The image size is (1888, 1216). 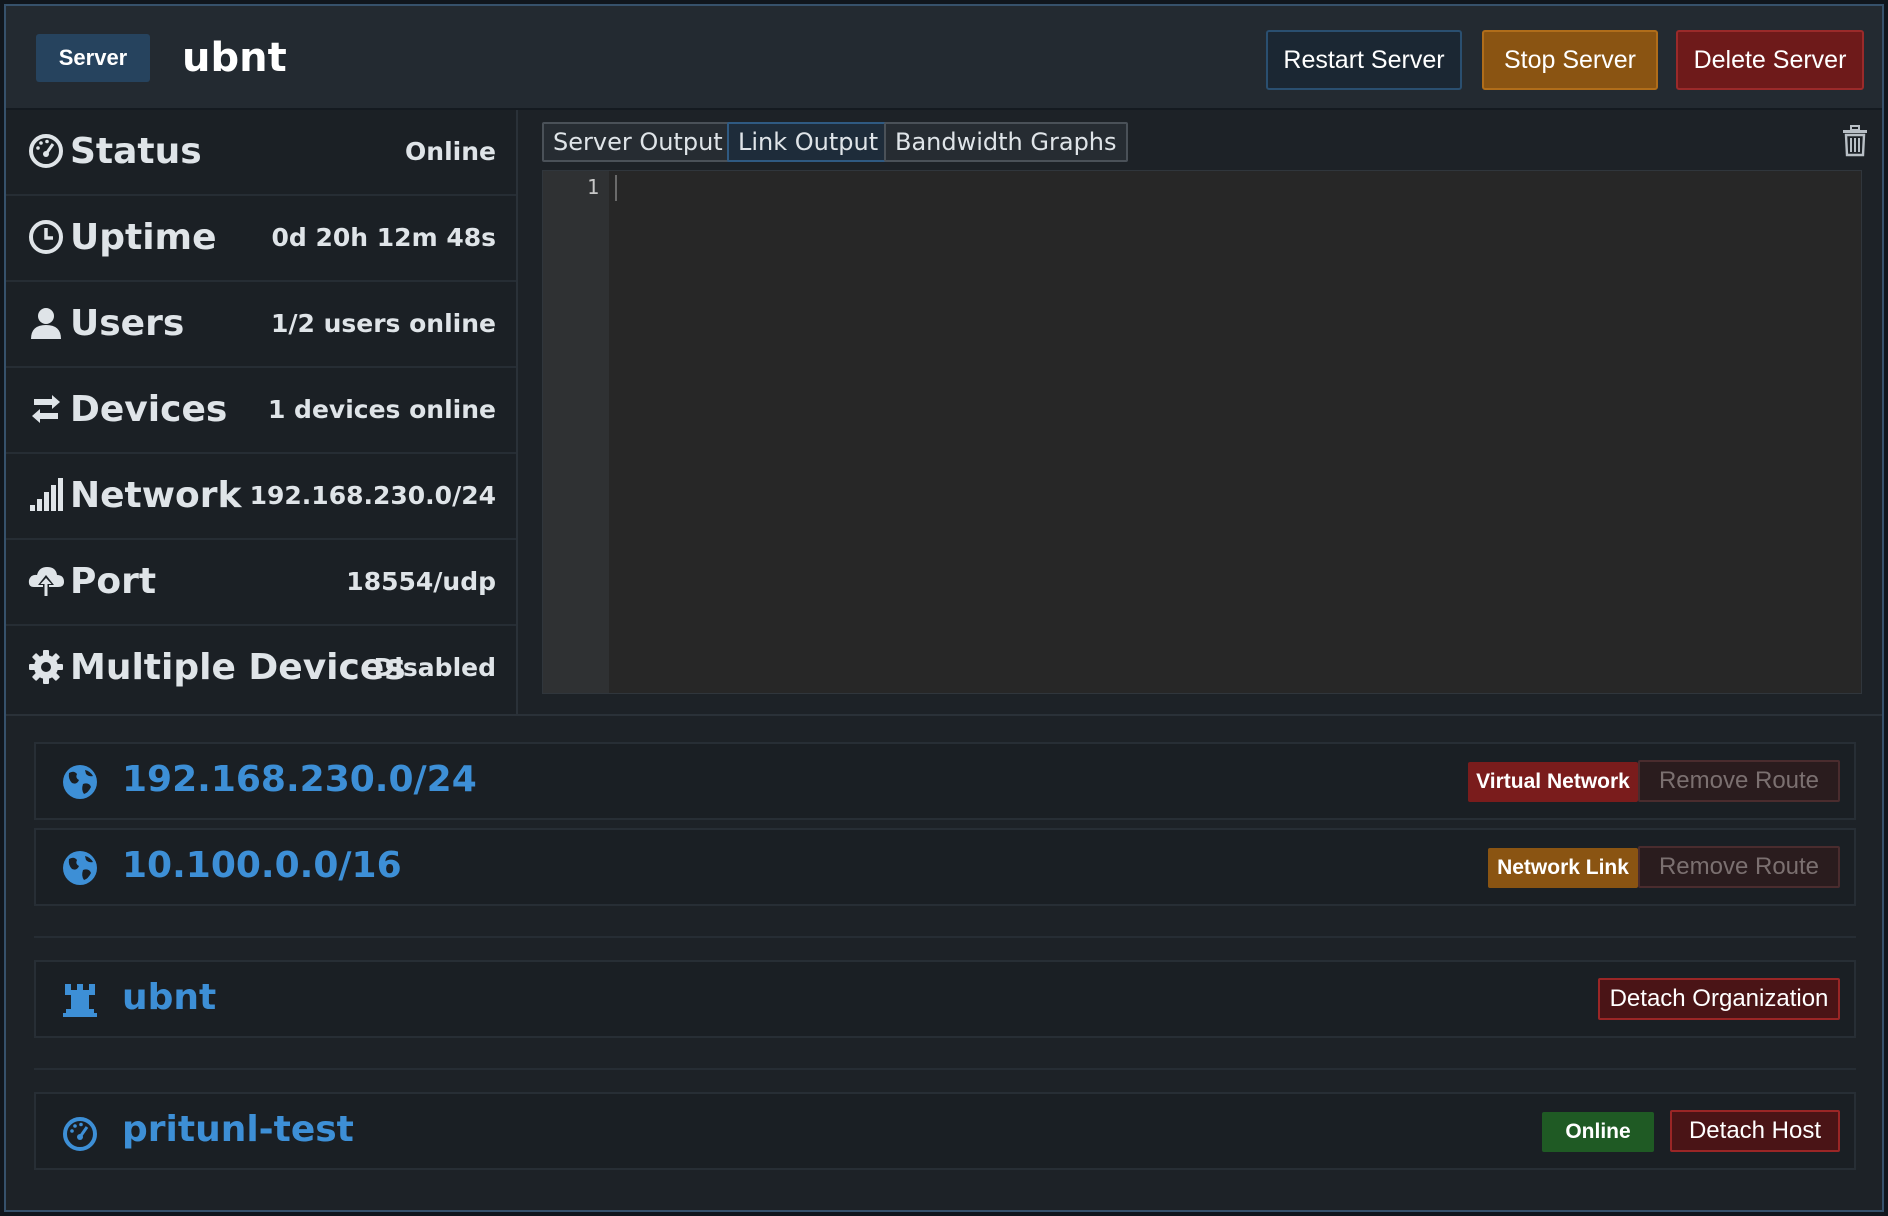 I want to click on stat-users: Users 1/2 users online, so click(x=261, y=325).